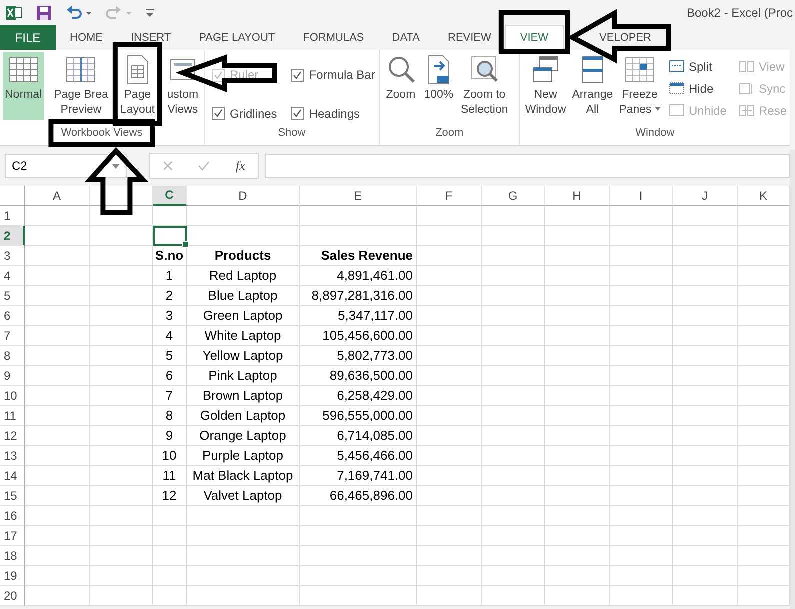 The image size is (795, 609). What do you see at coordinates (12, 496) in the screenshot?
I see `row-header: 15` at bounding box center [12, 496].